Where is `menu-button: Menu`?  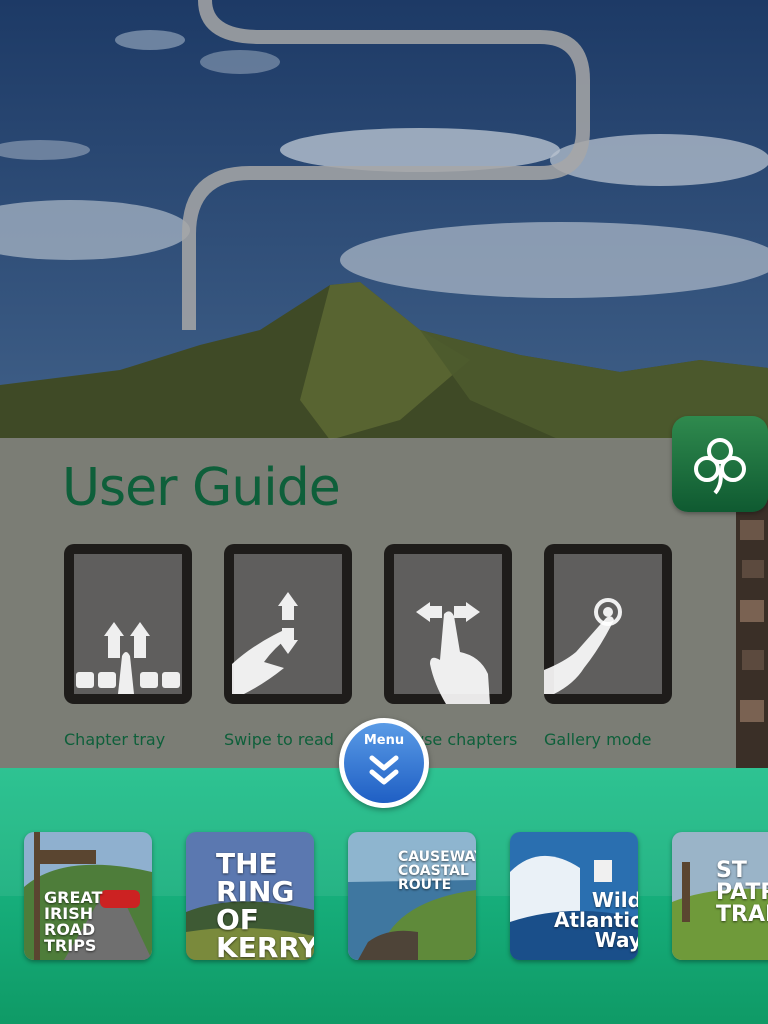 menu-button: Menu is located at coordinates (384, 763).